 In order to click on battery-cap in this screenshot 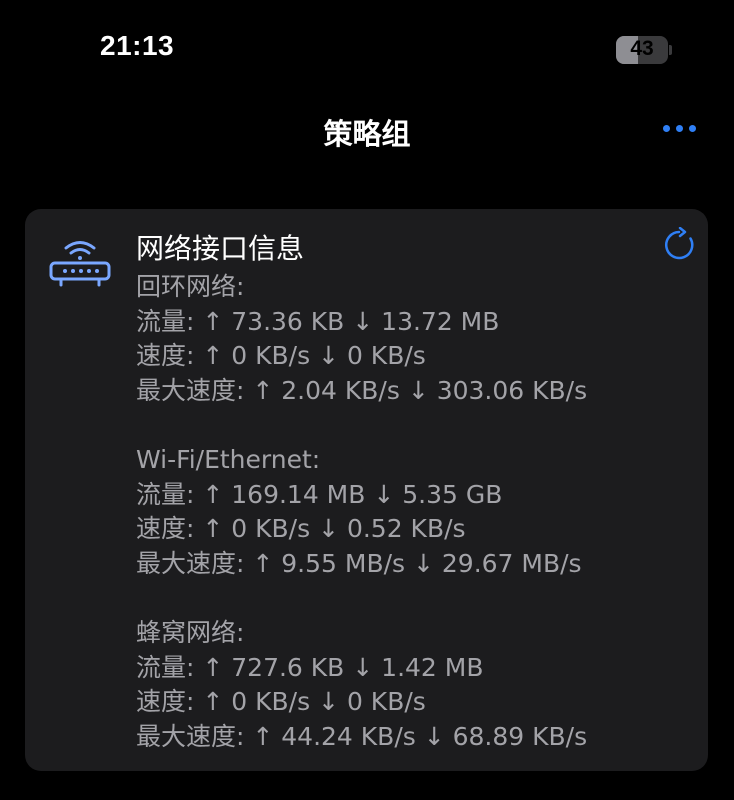, I will do `click(670, 50)`.